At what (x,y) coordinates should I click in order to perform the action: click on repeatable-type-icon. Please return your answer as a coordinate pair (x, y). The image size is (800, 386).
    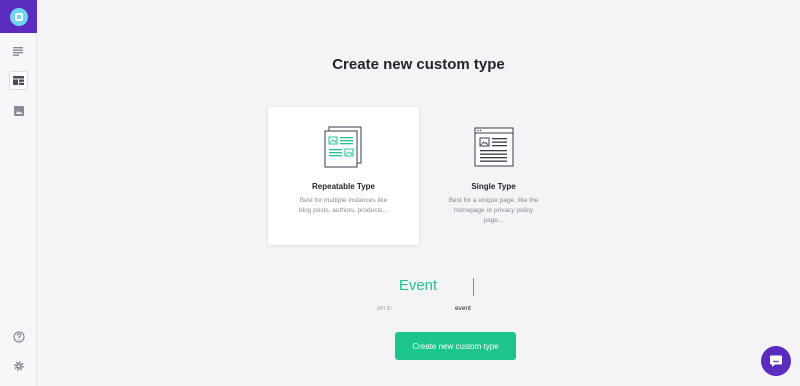
    Looking at the image, I should click on (343, 147).